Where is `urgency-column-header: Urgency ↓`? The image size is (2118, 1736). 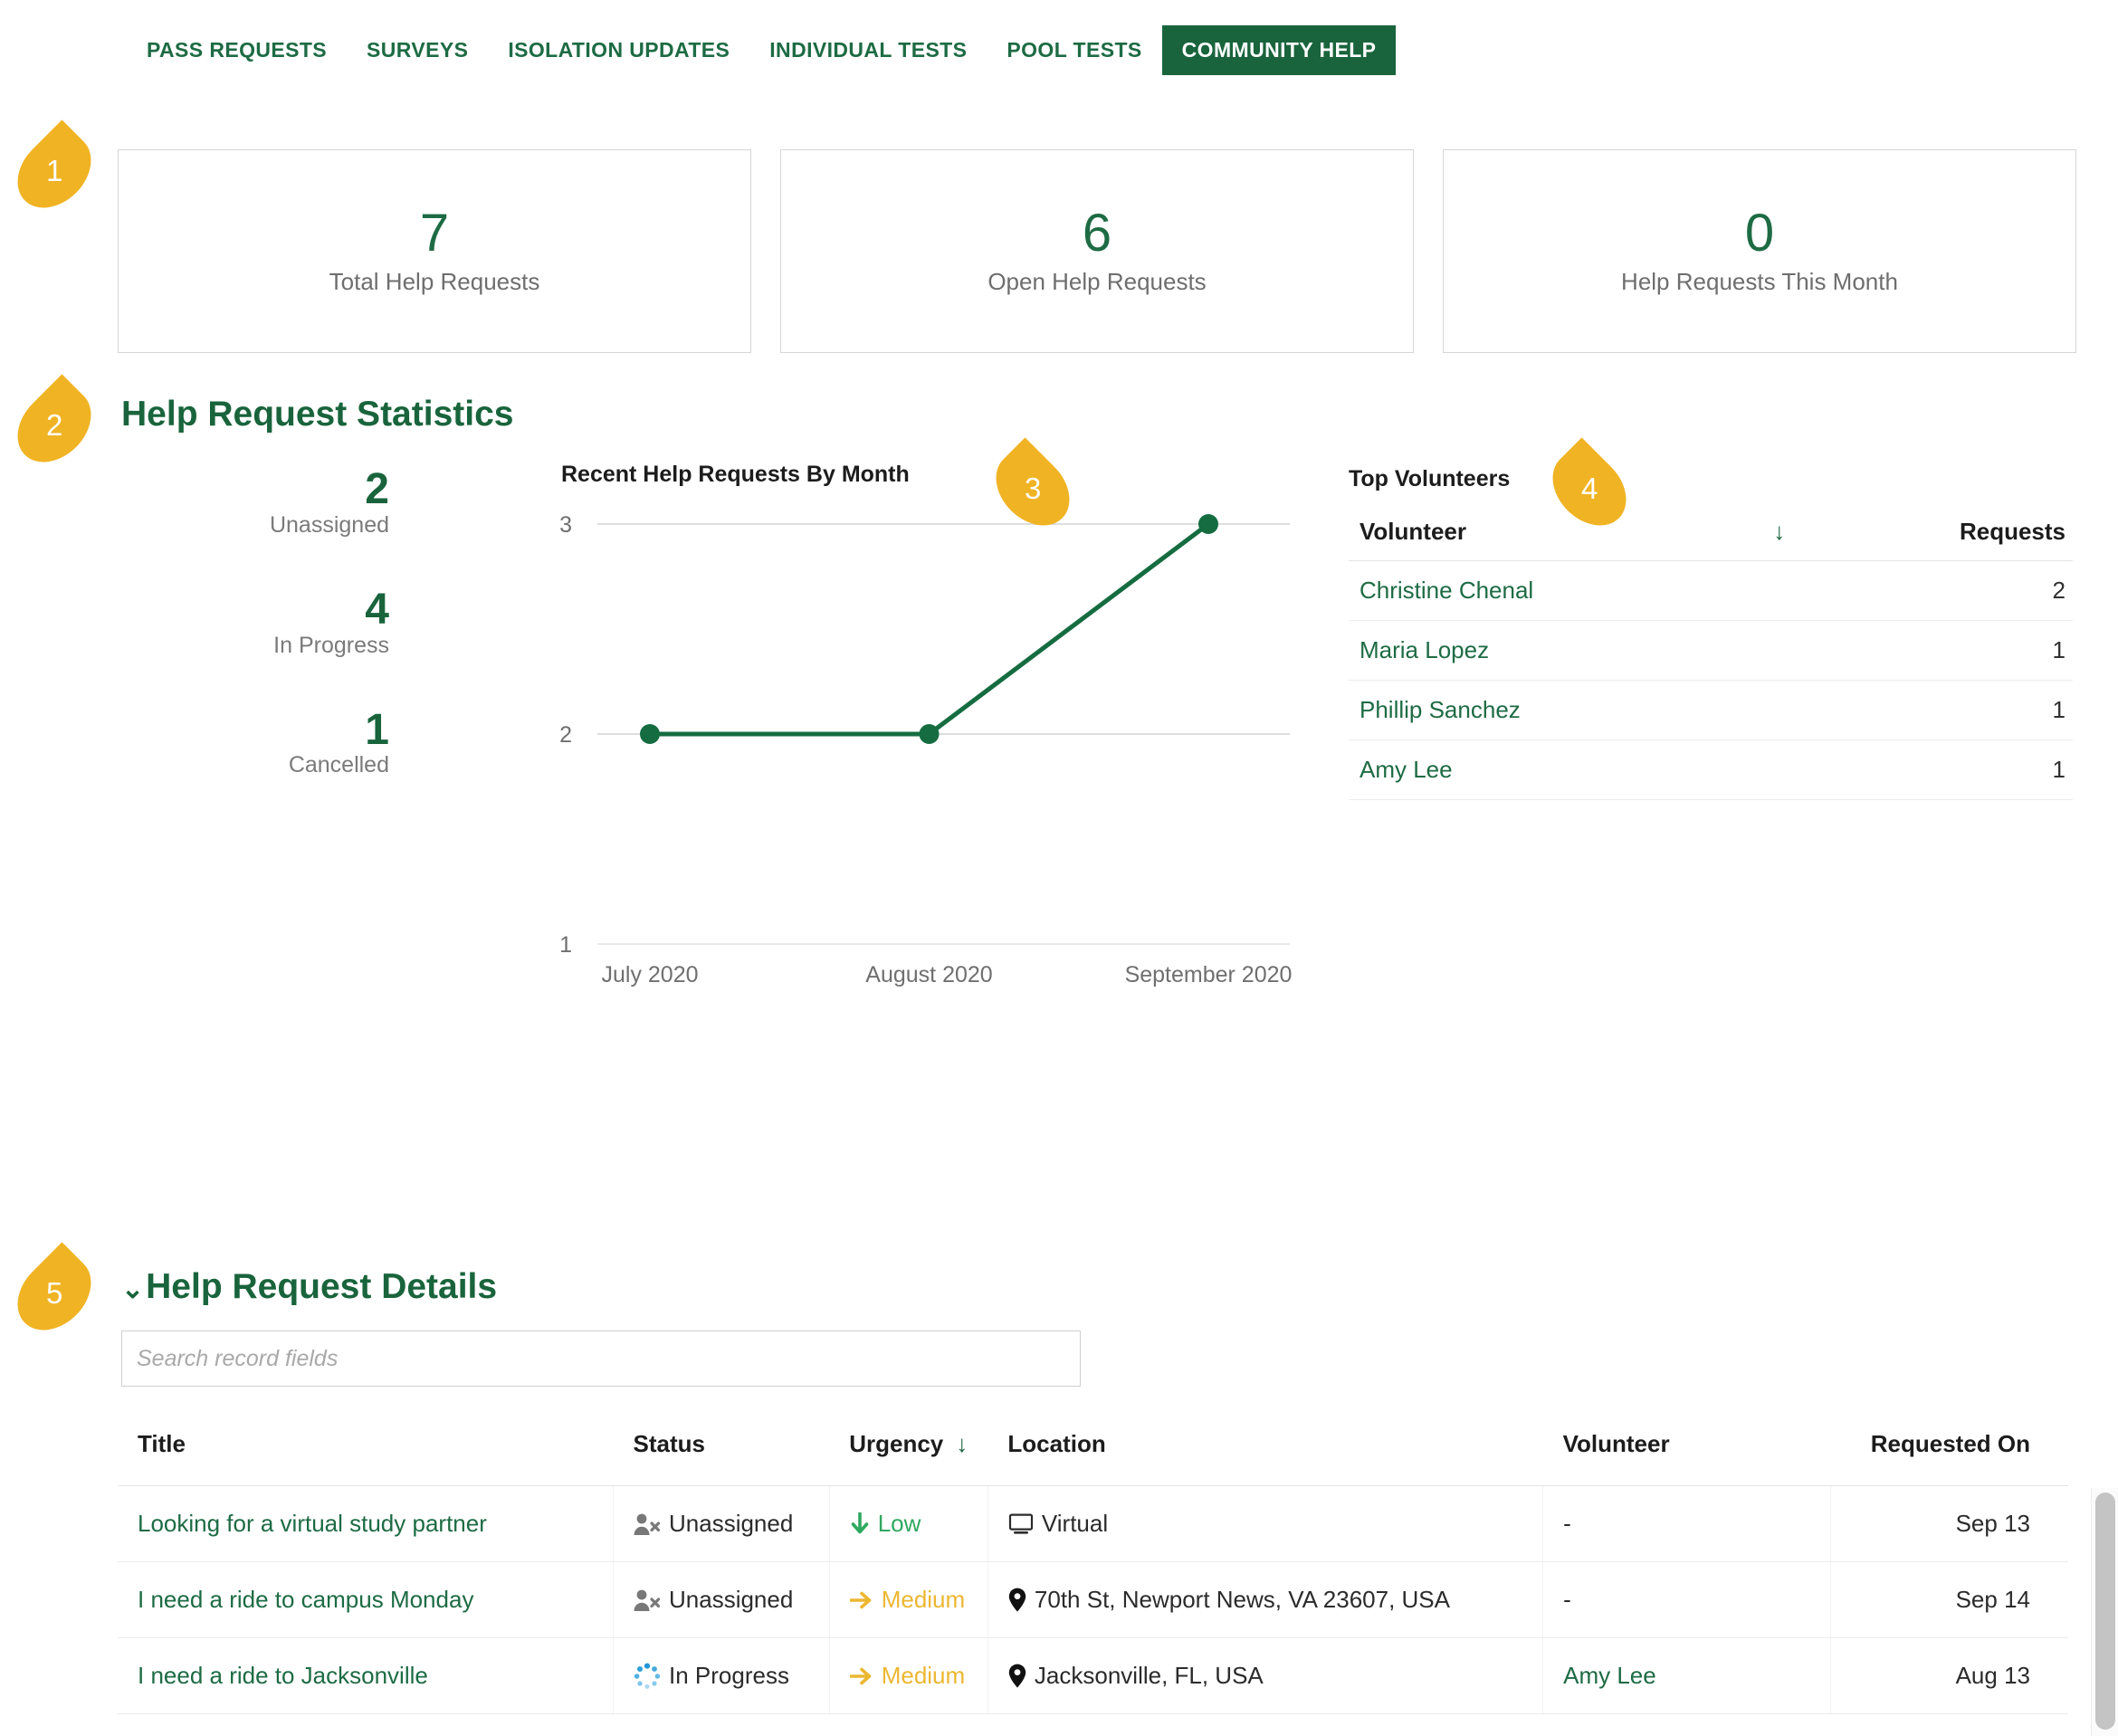 urgency-column-header: Urgency ↓ is located at coordinates (908, 1458).